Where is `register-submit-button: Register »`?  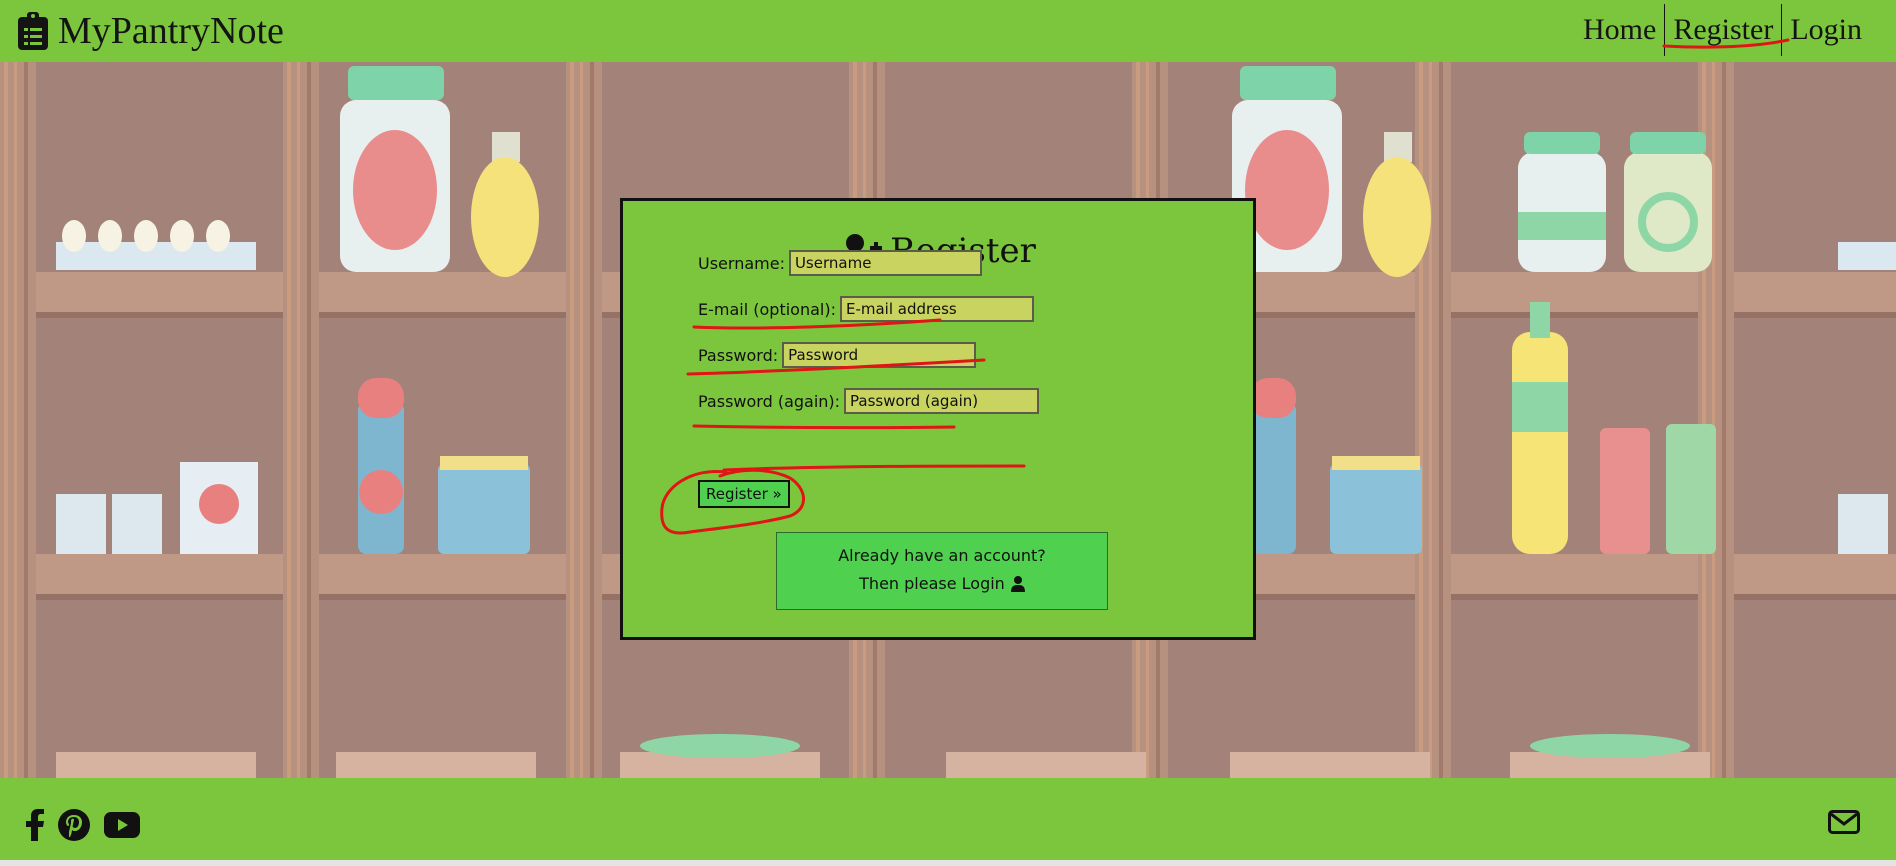 register-submit-button: Register » is located at coordinates (744, 494).